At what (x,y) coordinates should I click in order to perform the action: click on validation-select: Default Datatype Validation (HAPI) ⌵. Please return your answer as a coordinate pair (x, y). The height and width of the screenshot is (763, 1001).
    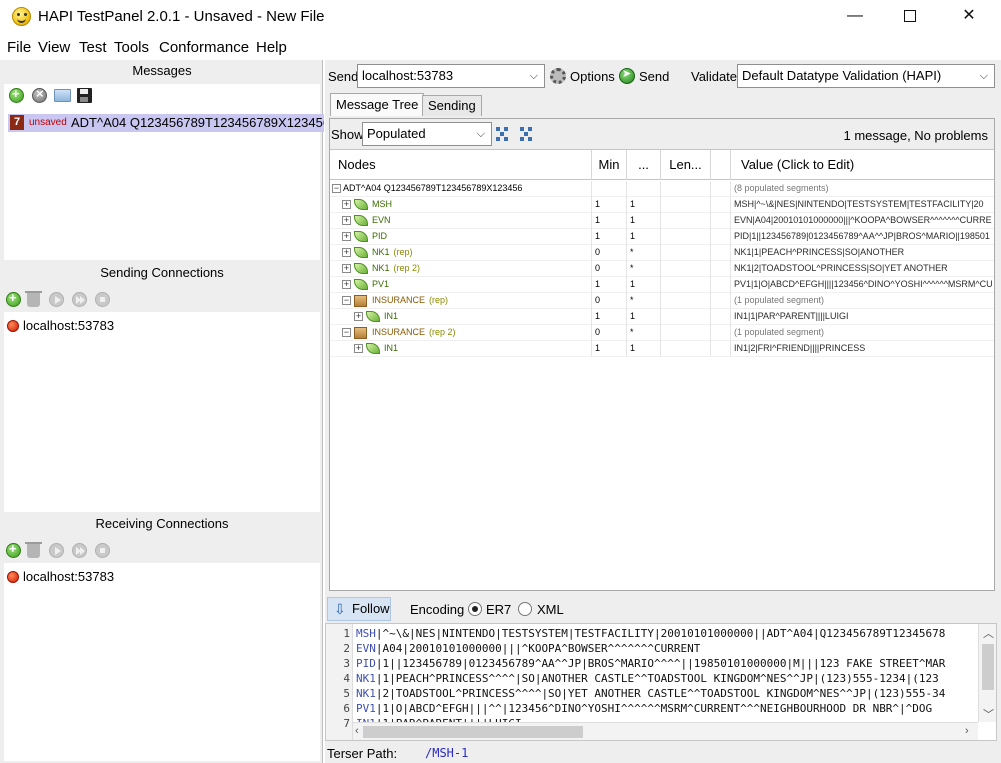
    Looking at the image, I should click on (866, 76).